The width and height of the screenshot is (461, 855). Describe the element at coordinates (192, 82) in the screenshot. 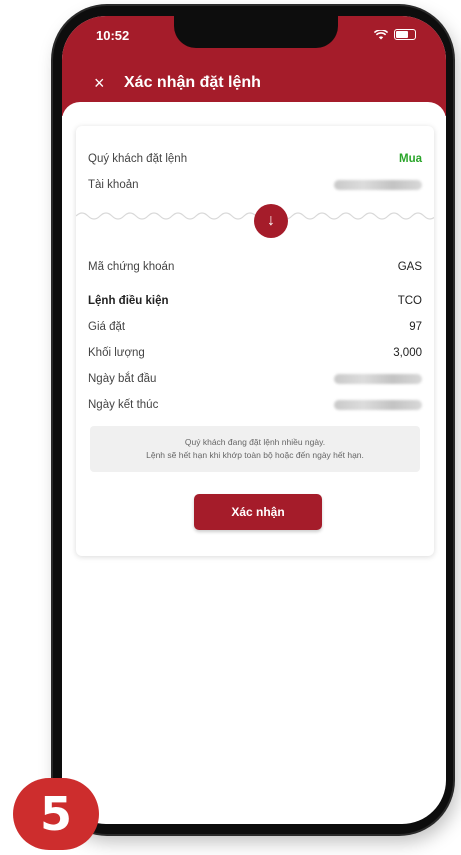

I see `page-title: Xác nhận đặt lệnh` at that location.